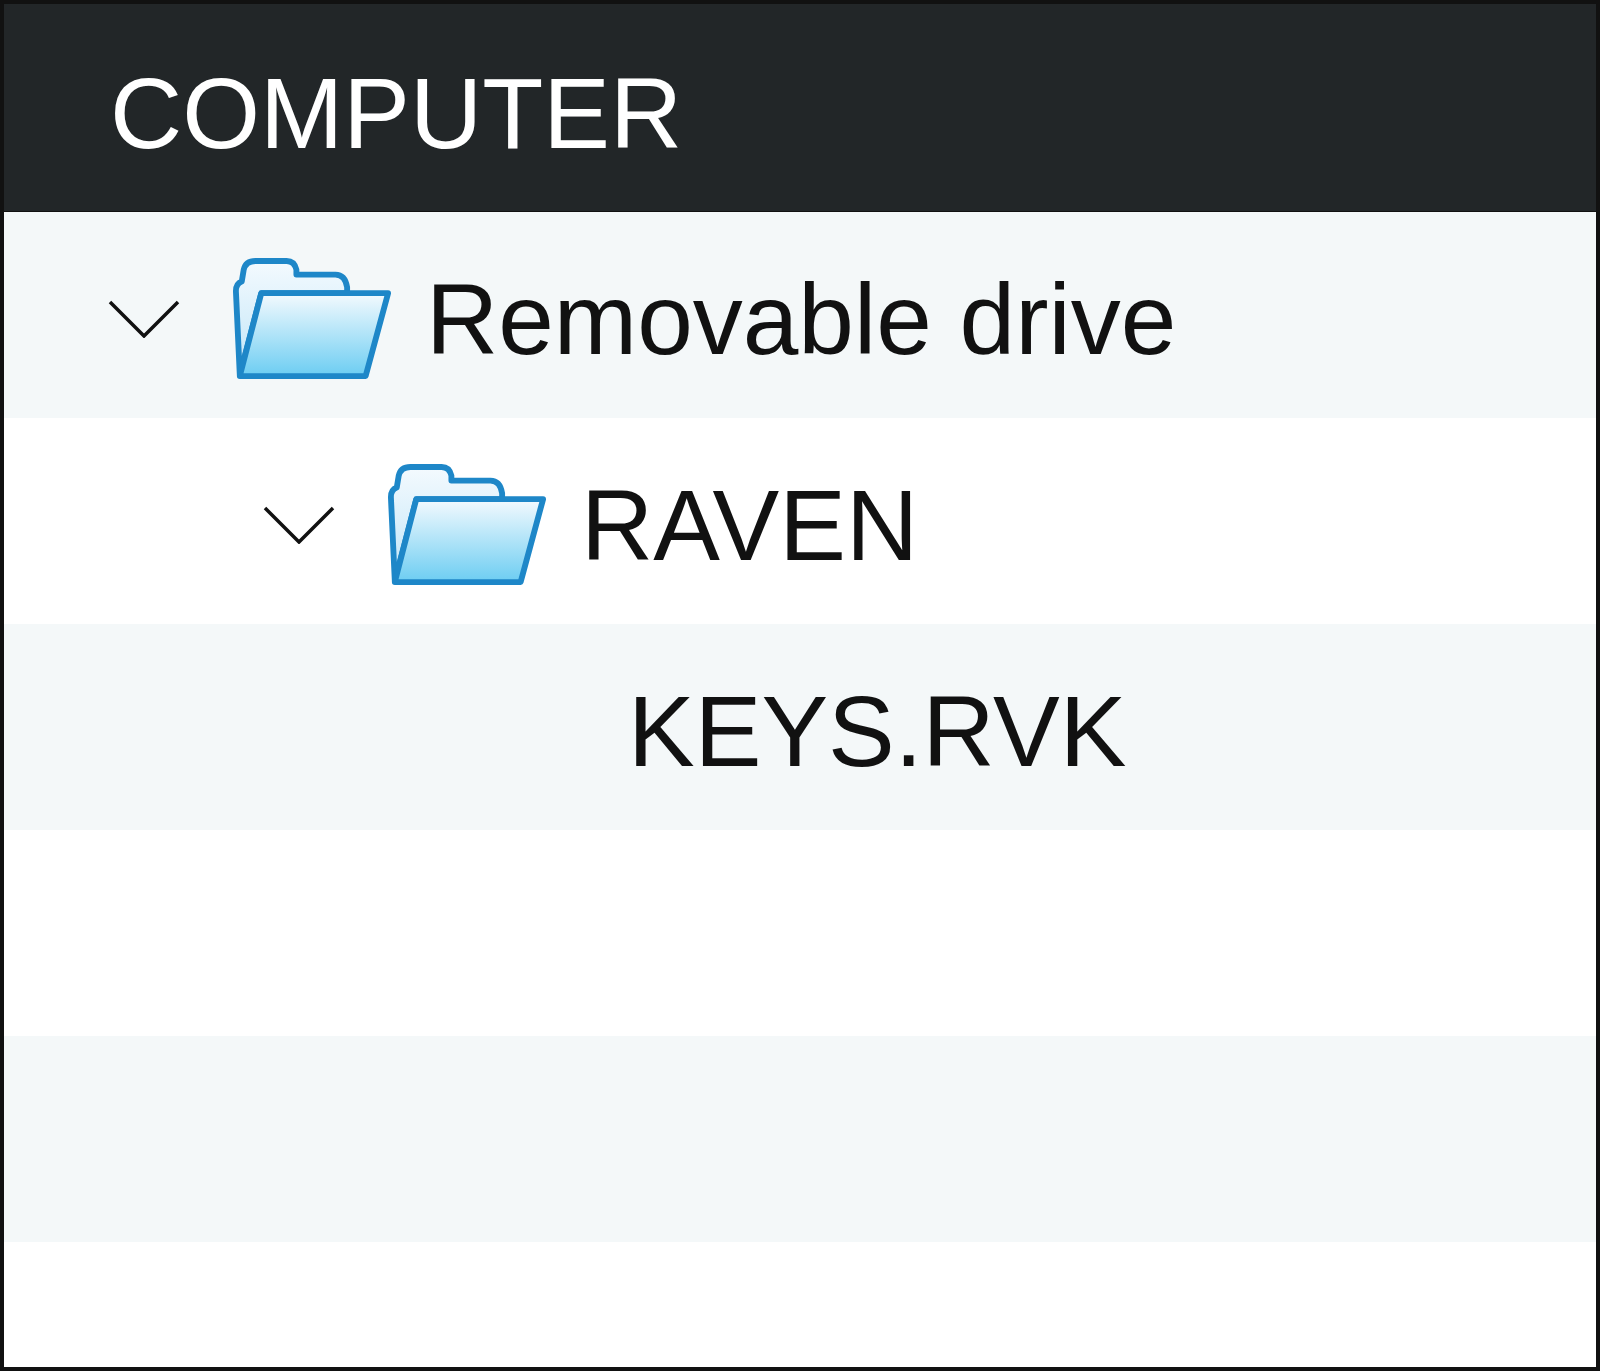  I want to click on folder-label: RAVEN, so click(750, 525).